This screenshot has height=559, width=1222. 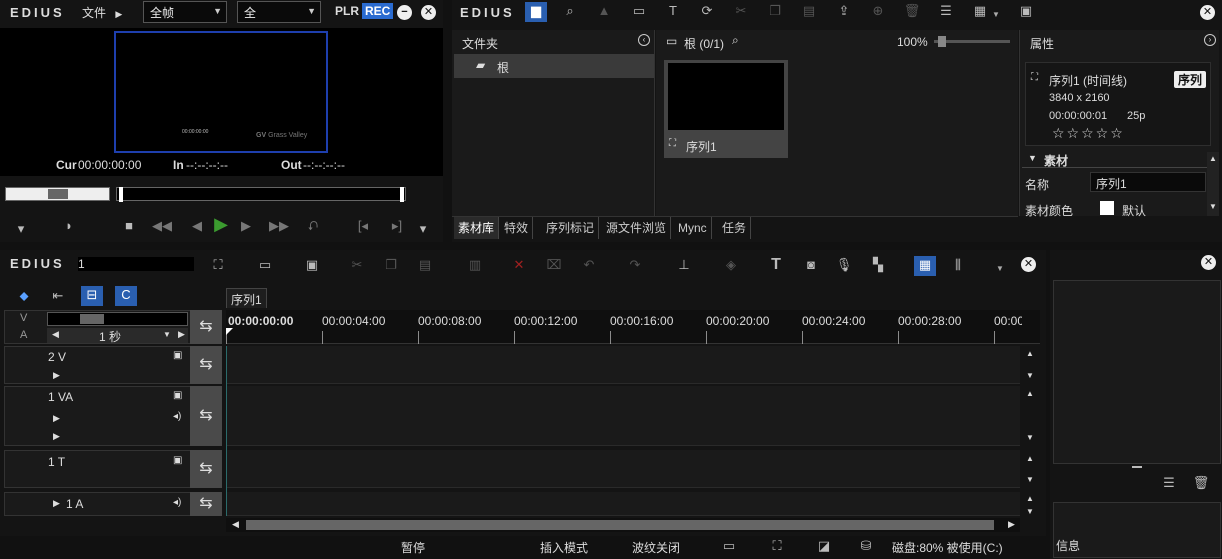 I want to click on flag-icon: ◗, so click(x=69, y=227).